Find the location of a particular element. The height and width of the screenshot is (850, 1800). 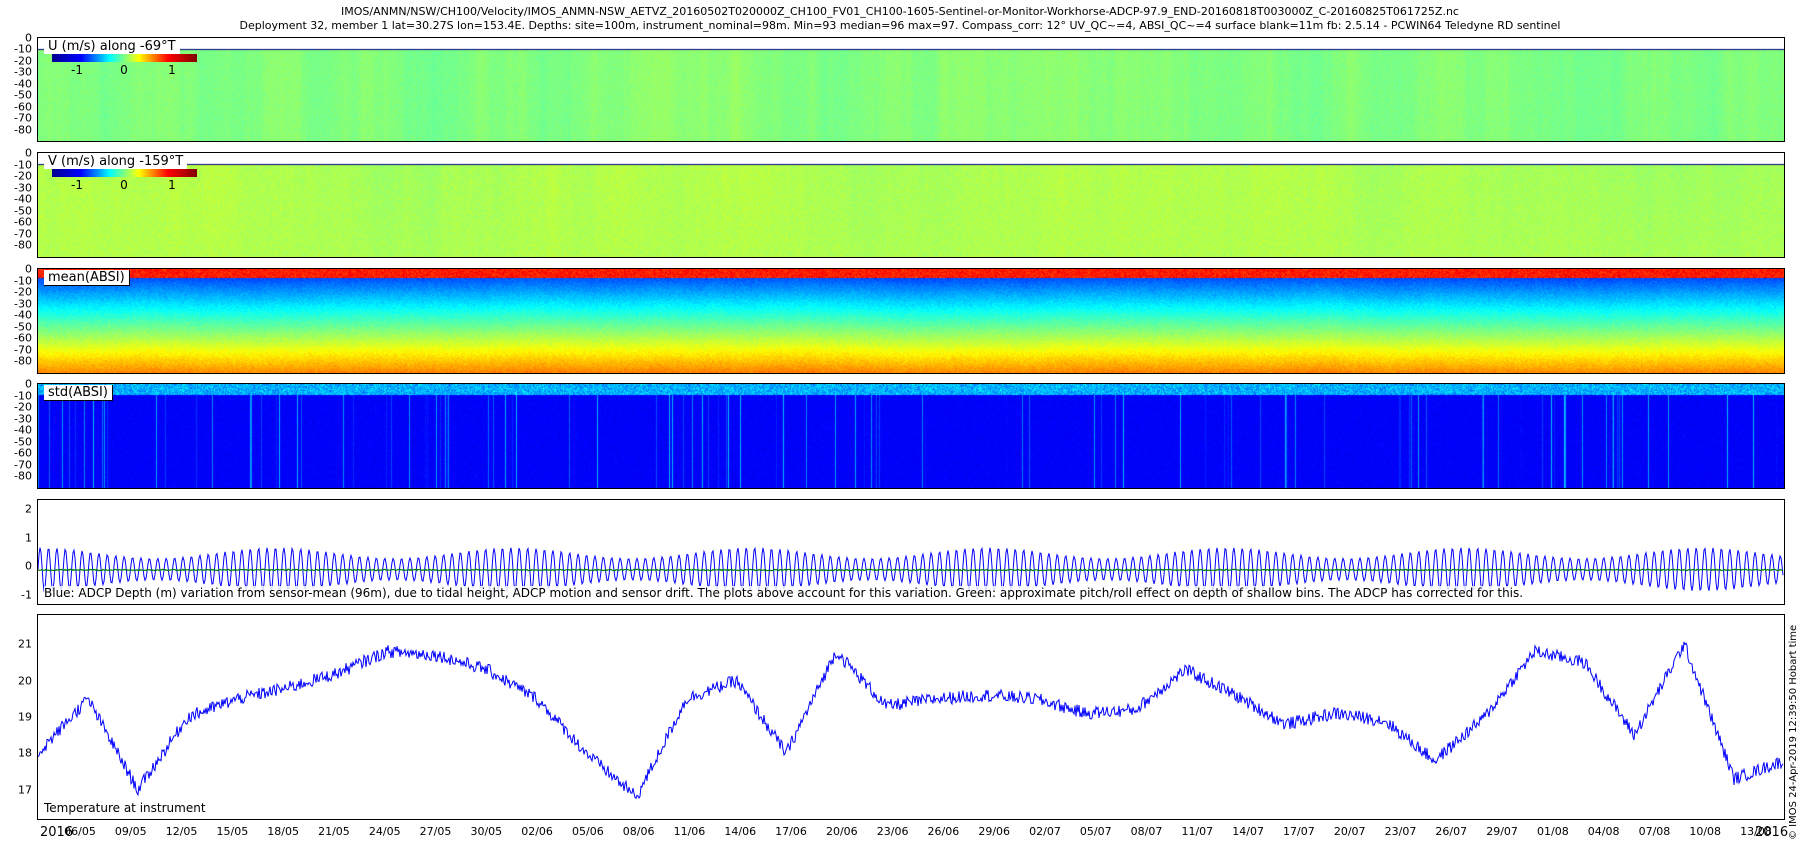

value-tick-label: 19 is located at coordinates (25, 717).